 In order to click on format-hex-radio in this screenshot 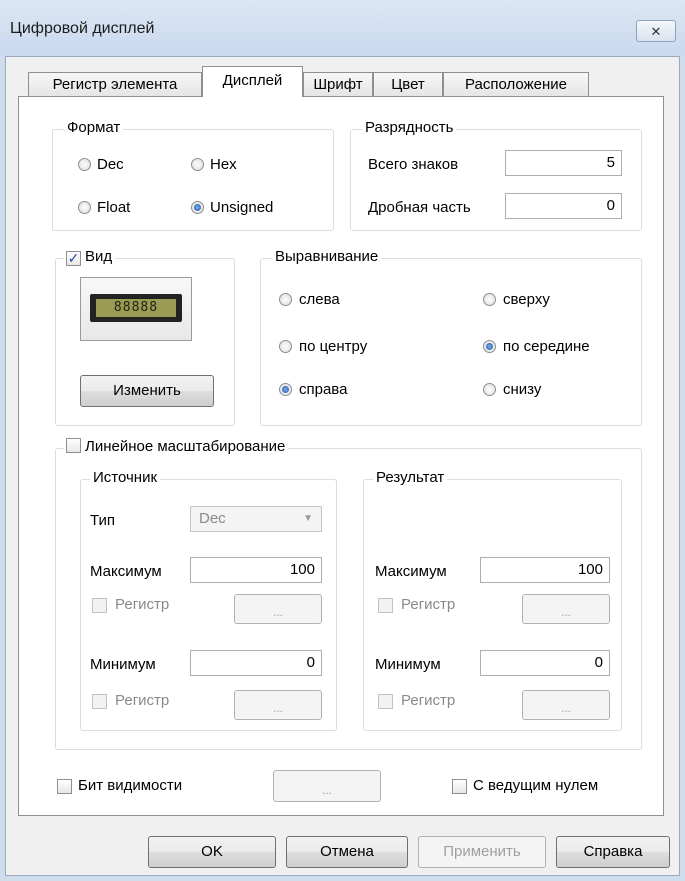, I will do `click(197, 164)`.